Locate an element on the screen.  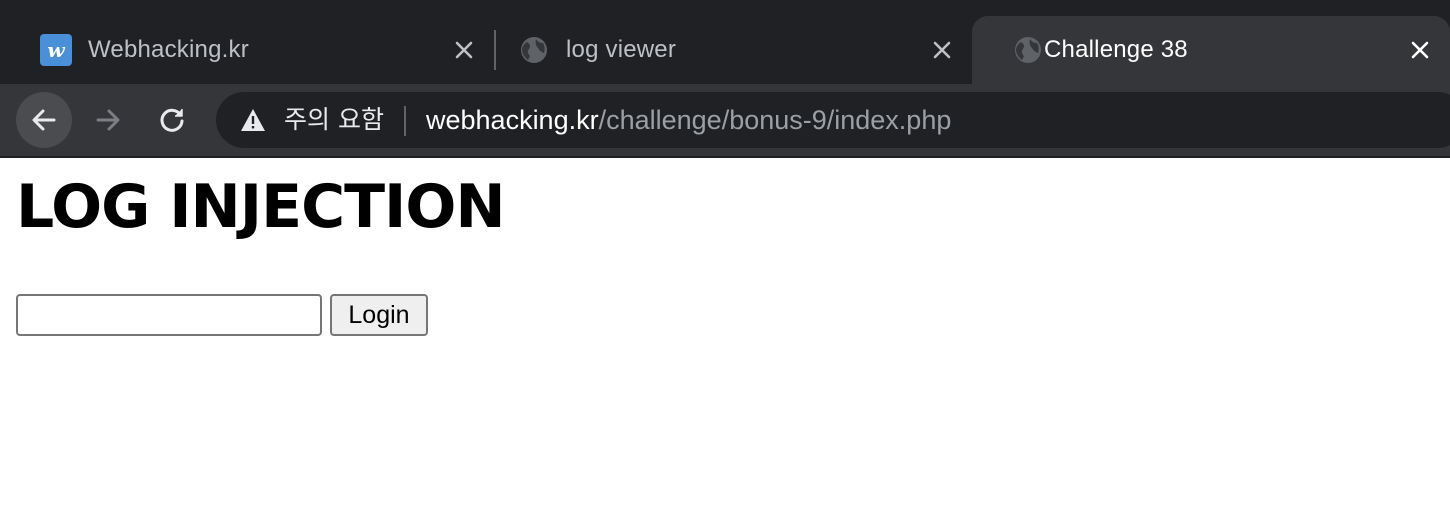
reload-button is located at coordinates (172, 120).